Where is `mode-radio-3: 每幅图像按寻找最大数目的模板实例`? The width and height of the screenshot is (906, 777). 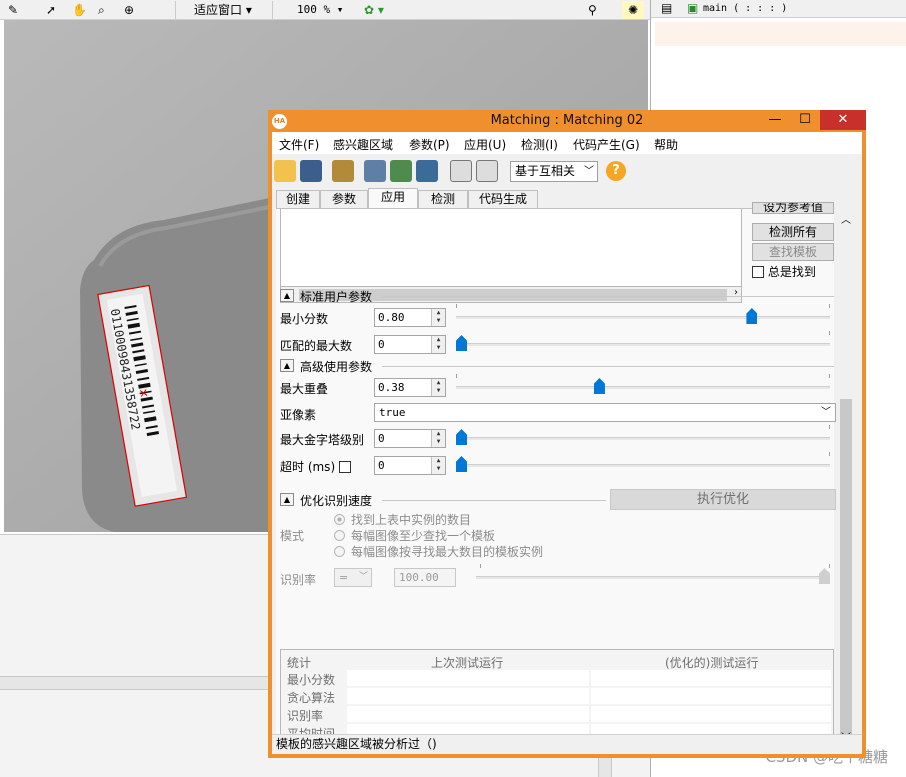 mode-radio-3: 每幅图像按寻找最大数目的模板实例 is located at coordinates (438, 551).